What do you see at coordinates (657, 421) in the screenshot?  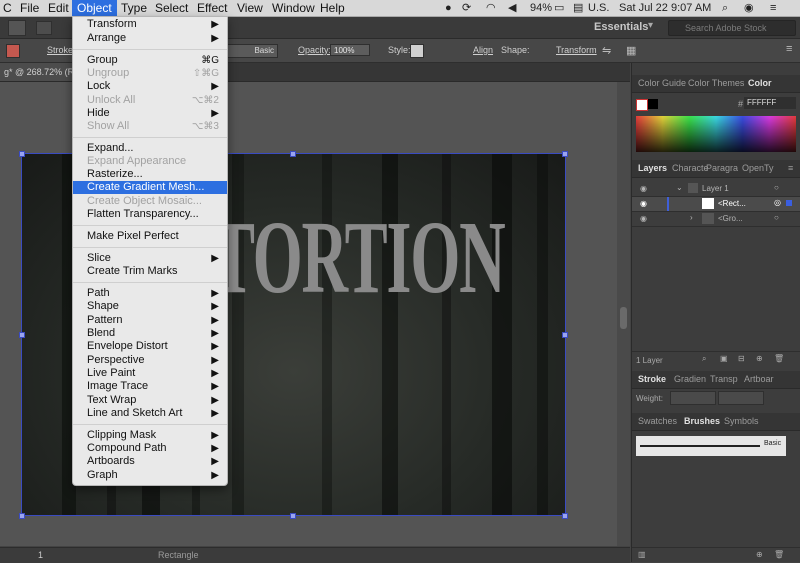 I see `tab-swatches: Swatches` at bounding box center [657, 421].